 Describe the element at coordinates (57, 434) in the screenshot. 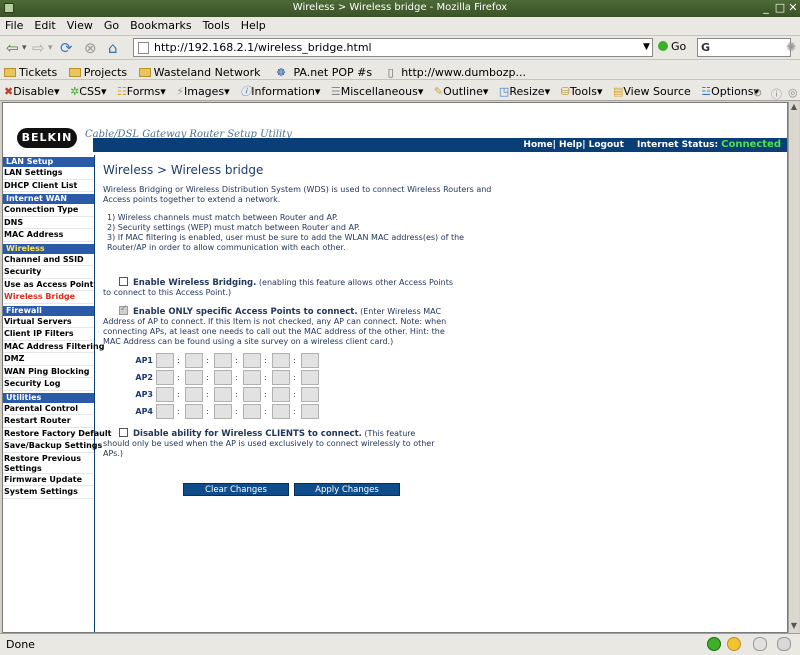

I see `sidebar-item-restore-factory: Restore Factory Default` at that location.